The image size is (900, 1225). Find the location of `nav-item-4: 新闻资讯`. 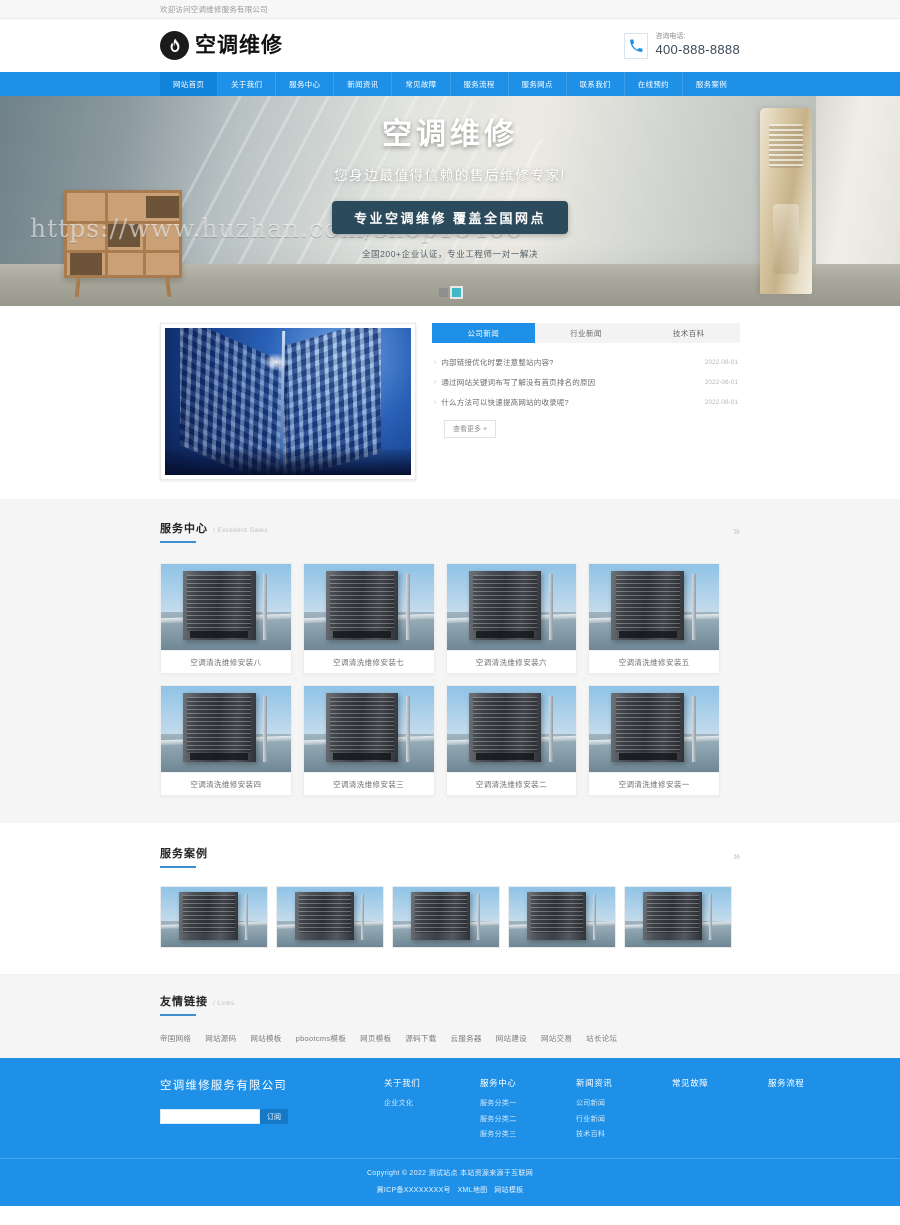

nav-item-4: 新闻资讯 is located at coordinates (363, 84).